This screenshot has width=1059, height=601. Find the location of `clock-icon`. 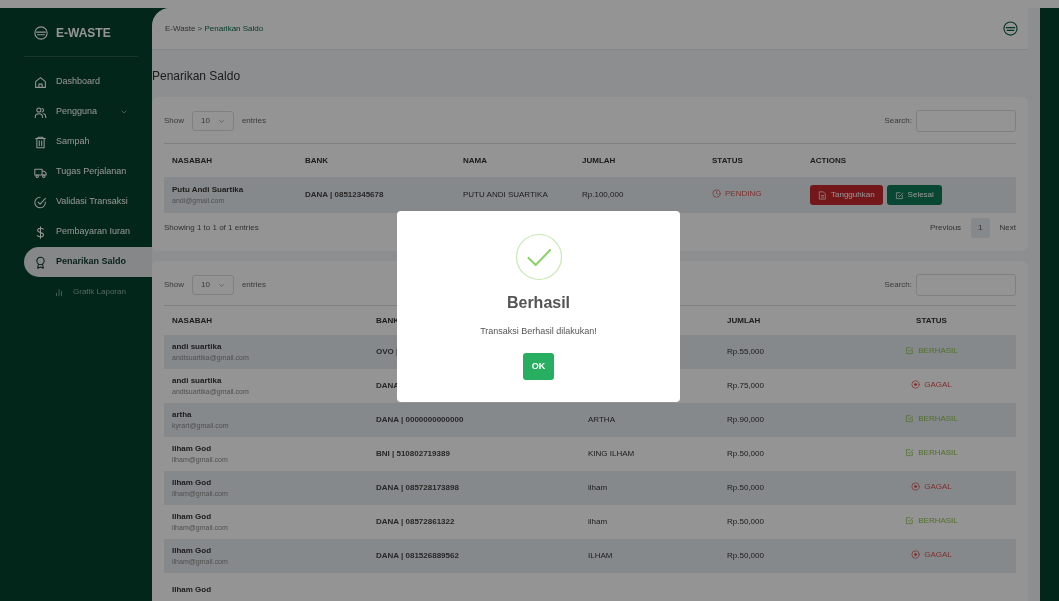

clock-icon is located at coordinates (716, 194).